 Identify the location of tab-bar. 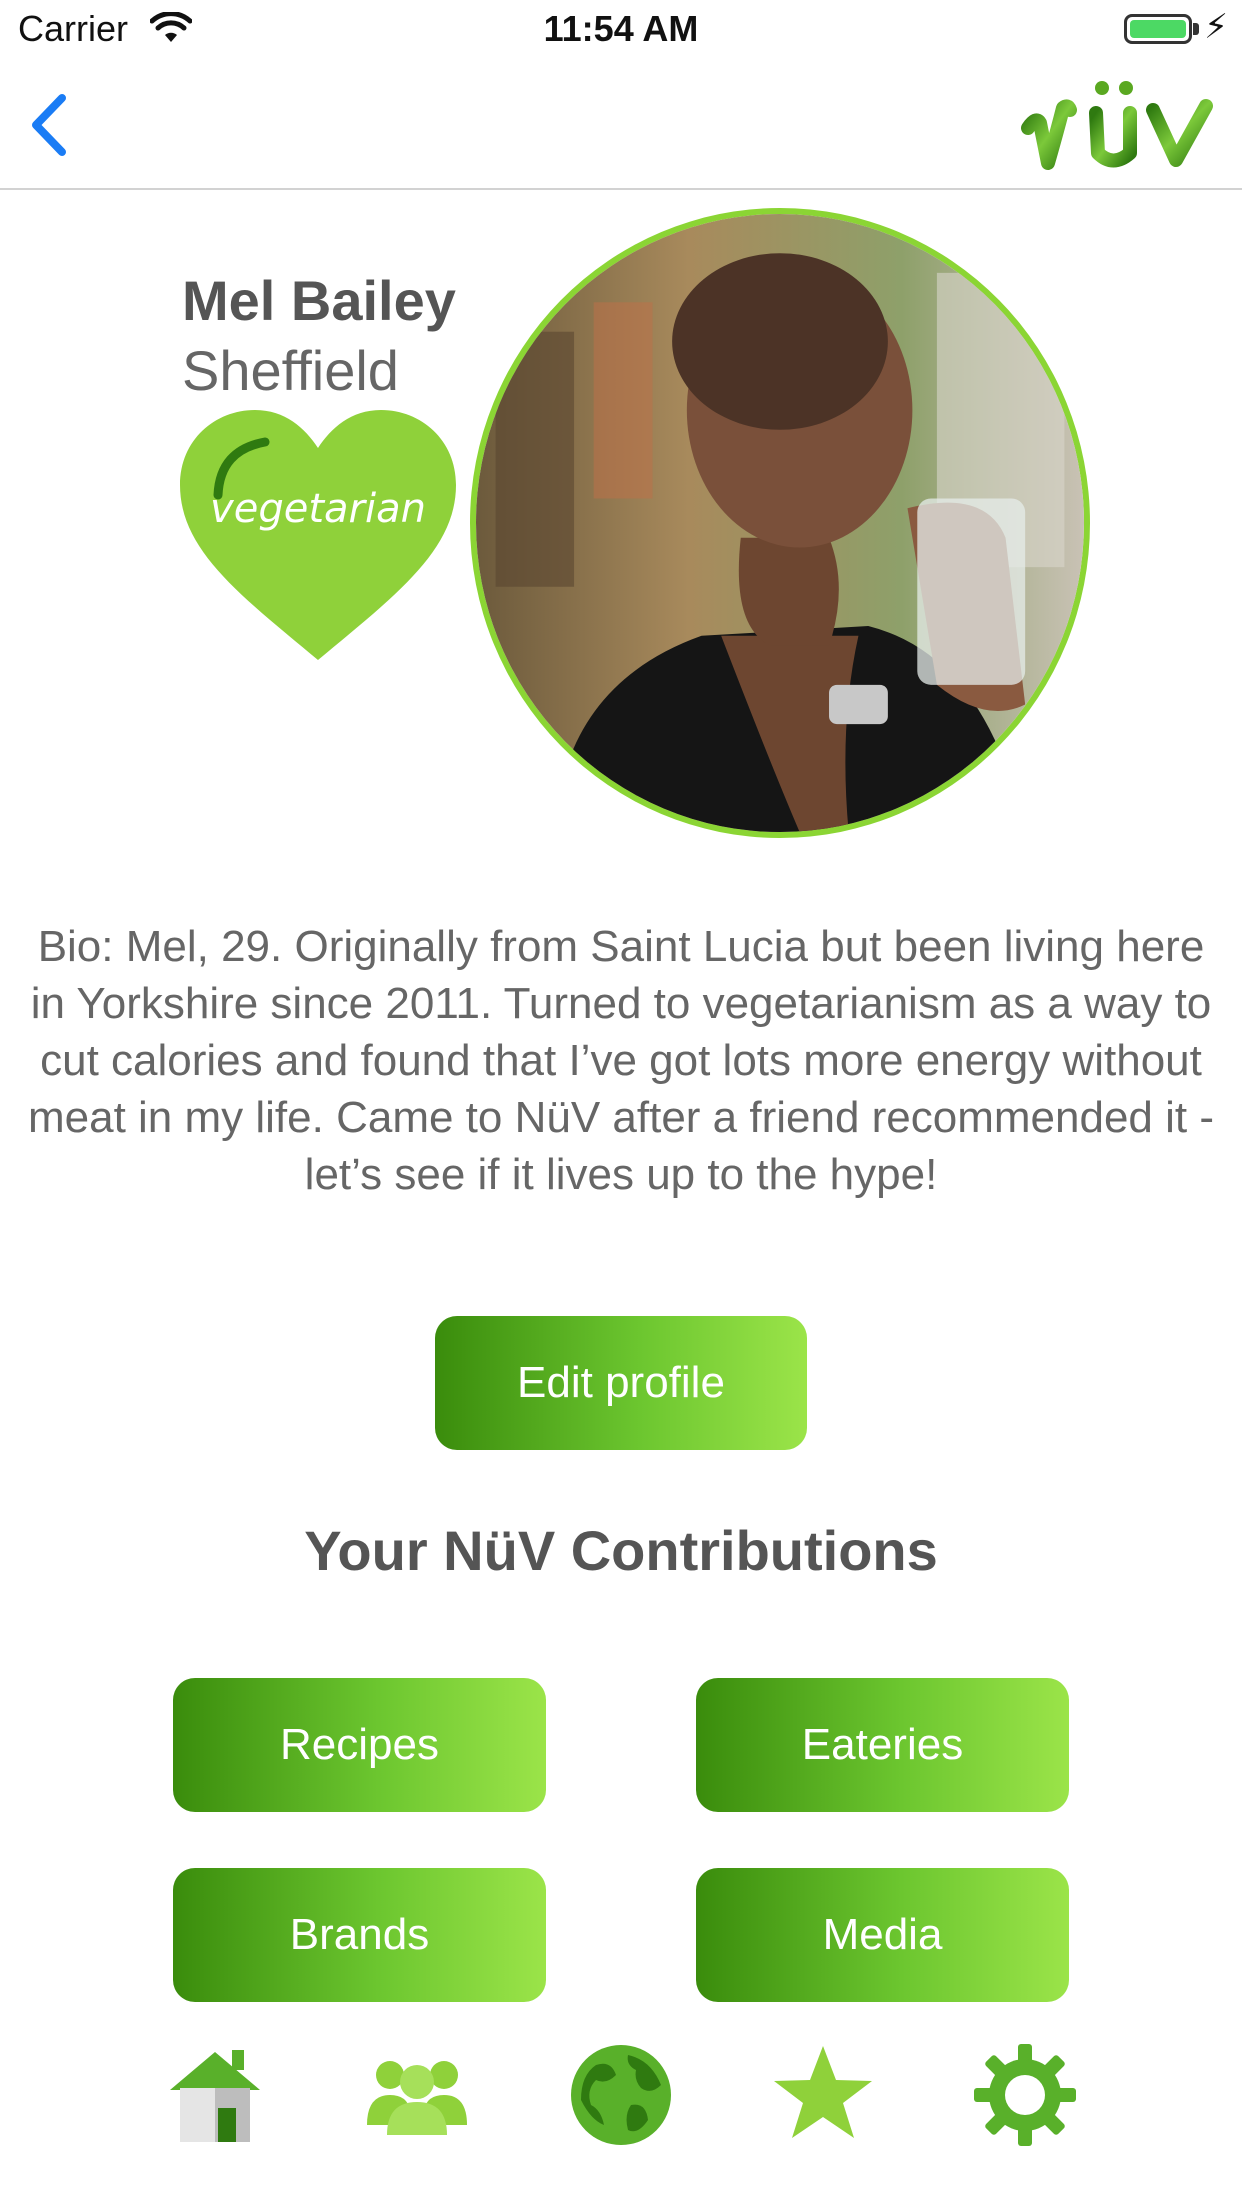
(621, 2124).